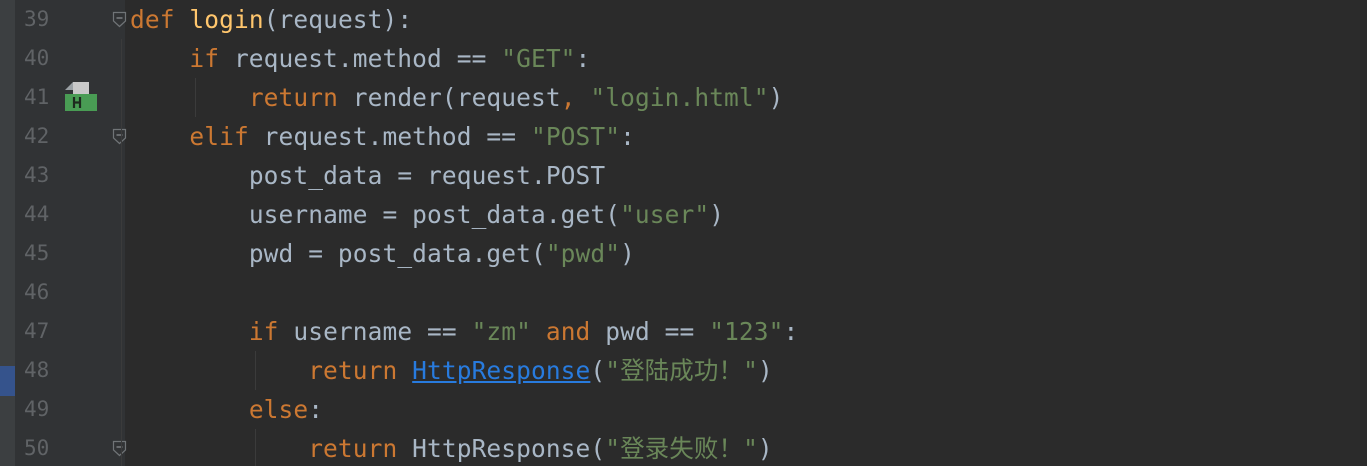  Describe the element at coordinates (679, 97) in the screenshot. I see `string-token: "login.html"` at that location.